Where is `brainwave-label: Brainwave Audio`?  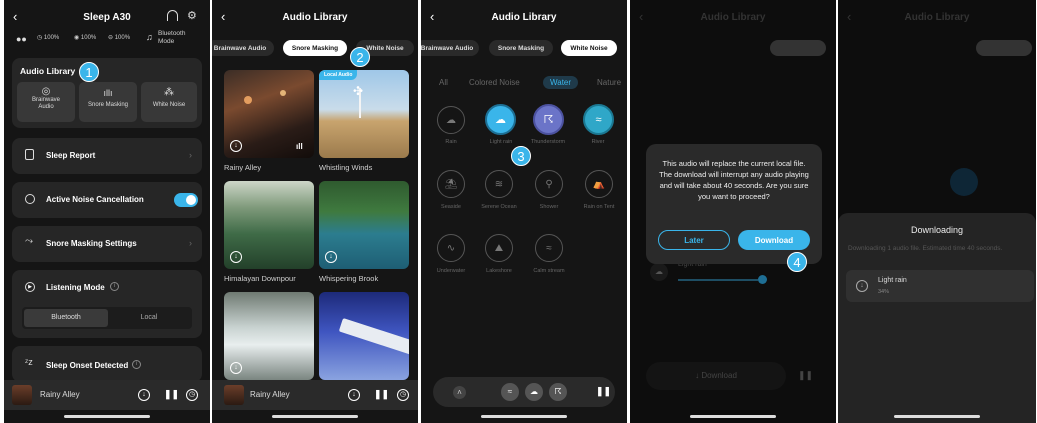
brainwave-label: Brainwave Audio is located at coordinates (45, 103).